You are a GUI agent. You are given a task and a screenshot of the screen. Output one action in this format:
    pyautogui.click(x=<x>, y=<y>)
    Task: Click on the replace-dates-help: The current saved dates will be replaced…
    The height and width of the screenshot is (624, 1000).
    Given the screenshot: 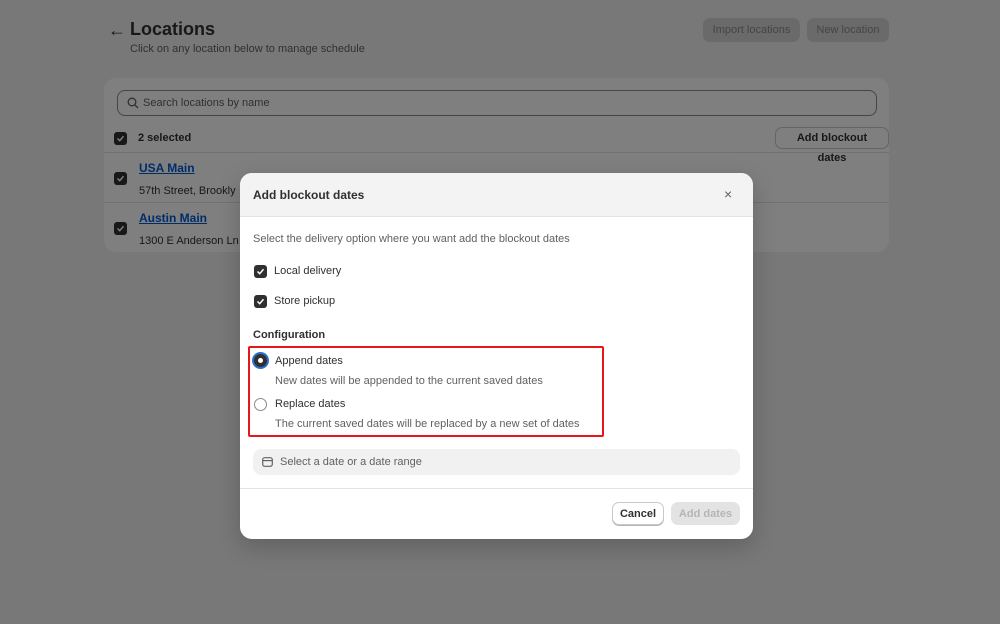 What is the action you would take?
    pyautogui.click(x=427, y=424)
    